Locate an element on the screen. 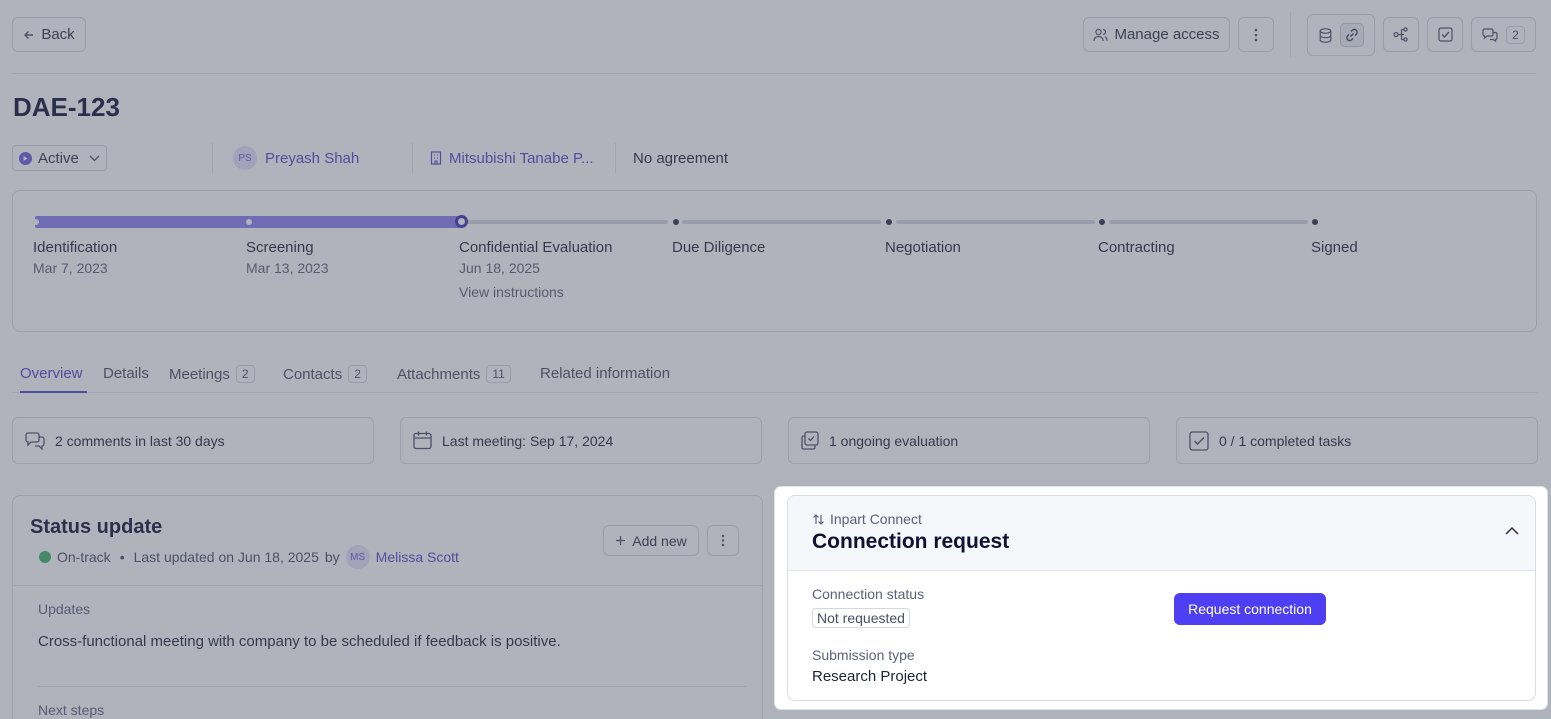  submission-type-label: Submission type is located at coordinates (863, 655).